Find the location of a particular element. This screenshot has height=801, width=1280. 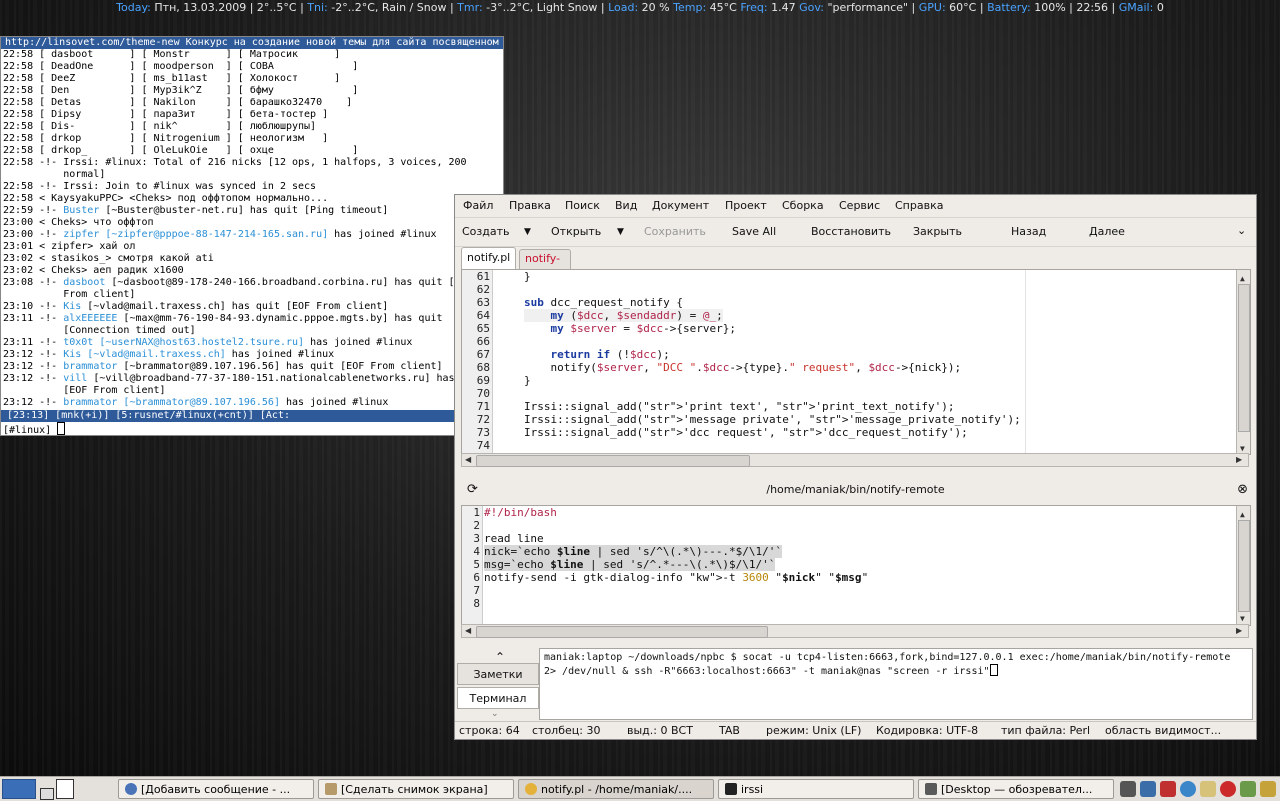

log-line: normal] is located at coordinates (54, 174).